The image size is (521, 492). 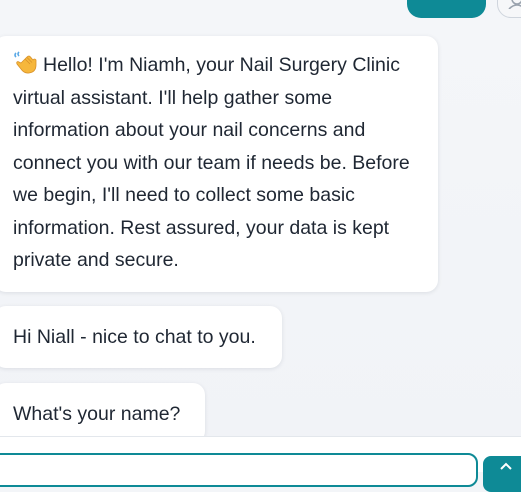 I want to click on assistant-message-bubble: Hi Niall - nice to chat to you., so click(x=141, y=337).